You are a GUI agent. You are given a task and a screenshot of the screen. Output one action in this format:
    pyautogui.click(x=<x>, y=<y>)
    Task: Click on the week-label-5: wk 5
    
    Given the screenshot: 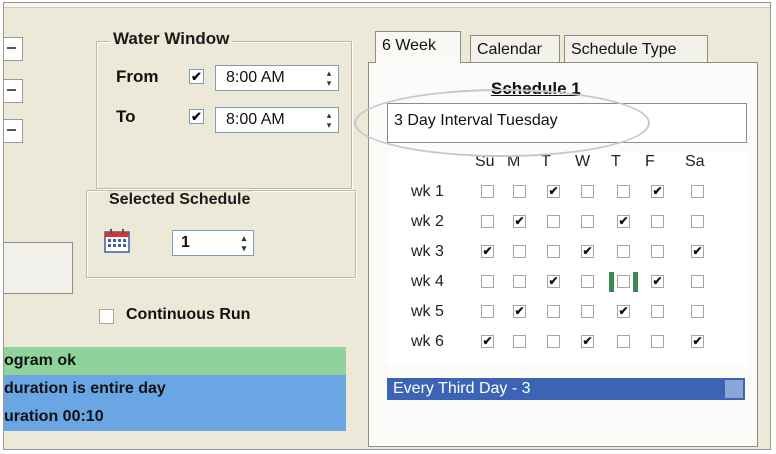 What is the action you would take?
    pyautogui.click(x=427, y=311)
    